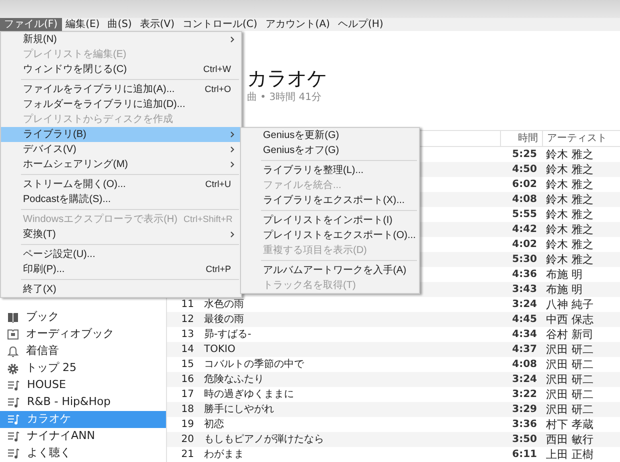 This screenshot has height=462, width=620. What do you see at coordinates (564, 289) in the screenshot?
I see `track-artist: 布施 明` at bounding box center [564, 289].